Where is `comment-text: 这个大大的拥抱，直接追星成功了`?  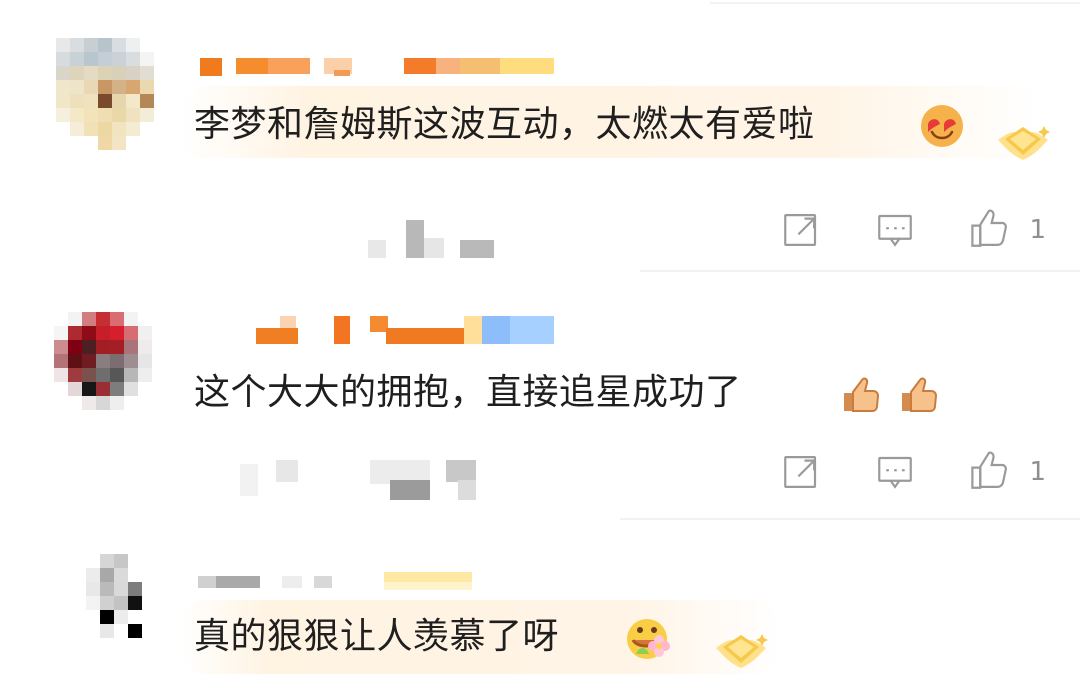
comment-text: 这个大大的拥抱，直接追星成功了 is located at coordinates (468, 392).